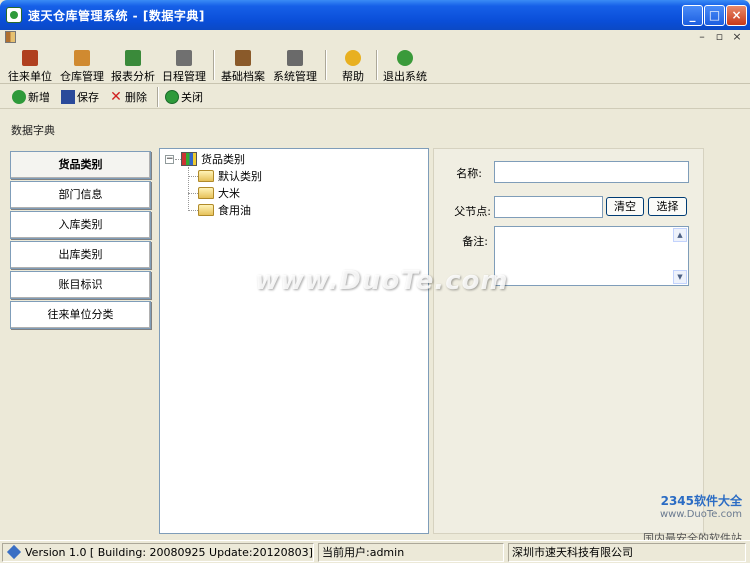 This screenshot has width=750, height=563. I want to click on toolbar-archive-button: 基础档案, so click(243, 66).